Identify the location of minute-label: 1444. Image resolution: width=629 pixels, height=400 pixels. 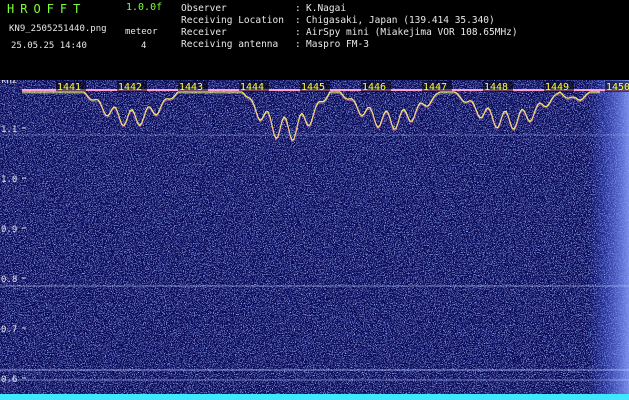
(252, 87).